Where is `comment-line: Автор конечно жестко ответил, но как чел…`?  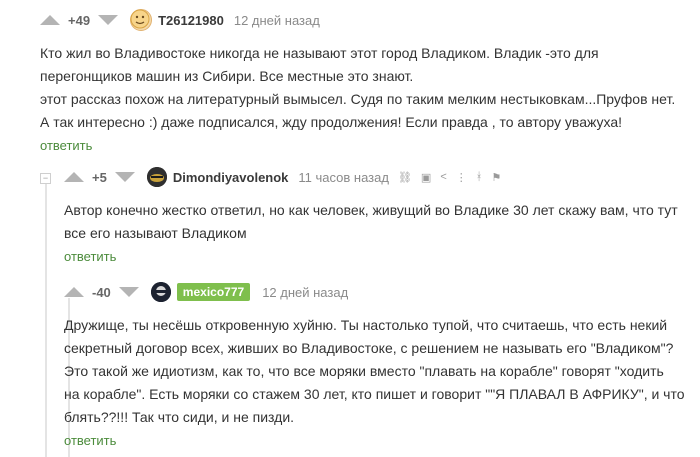
comment-line: Автор конечно жестко ответил, но как чел… is located at coordinates (371, 210).